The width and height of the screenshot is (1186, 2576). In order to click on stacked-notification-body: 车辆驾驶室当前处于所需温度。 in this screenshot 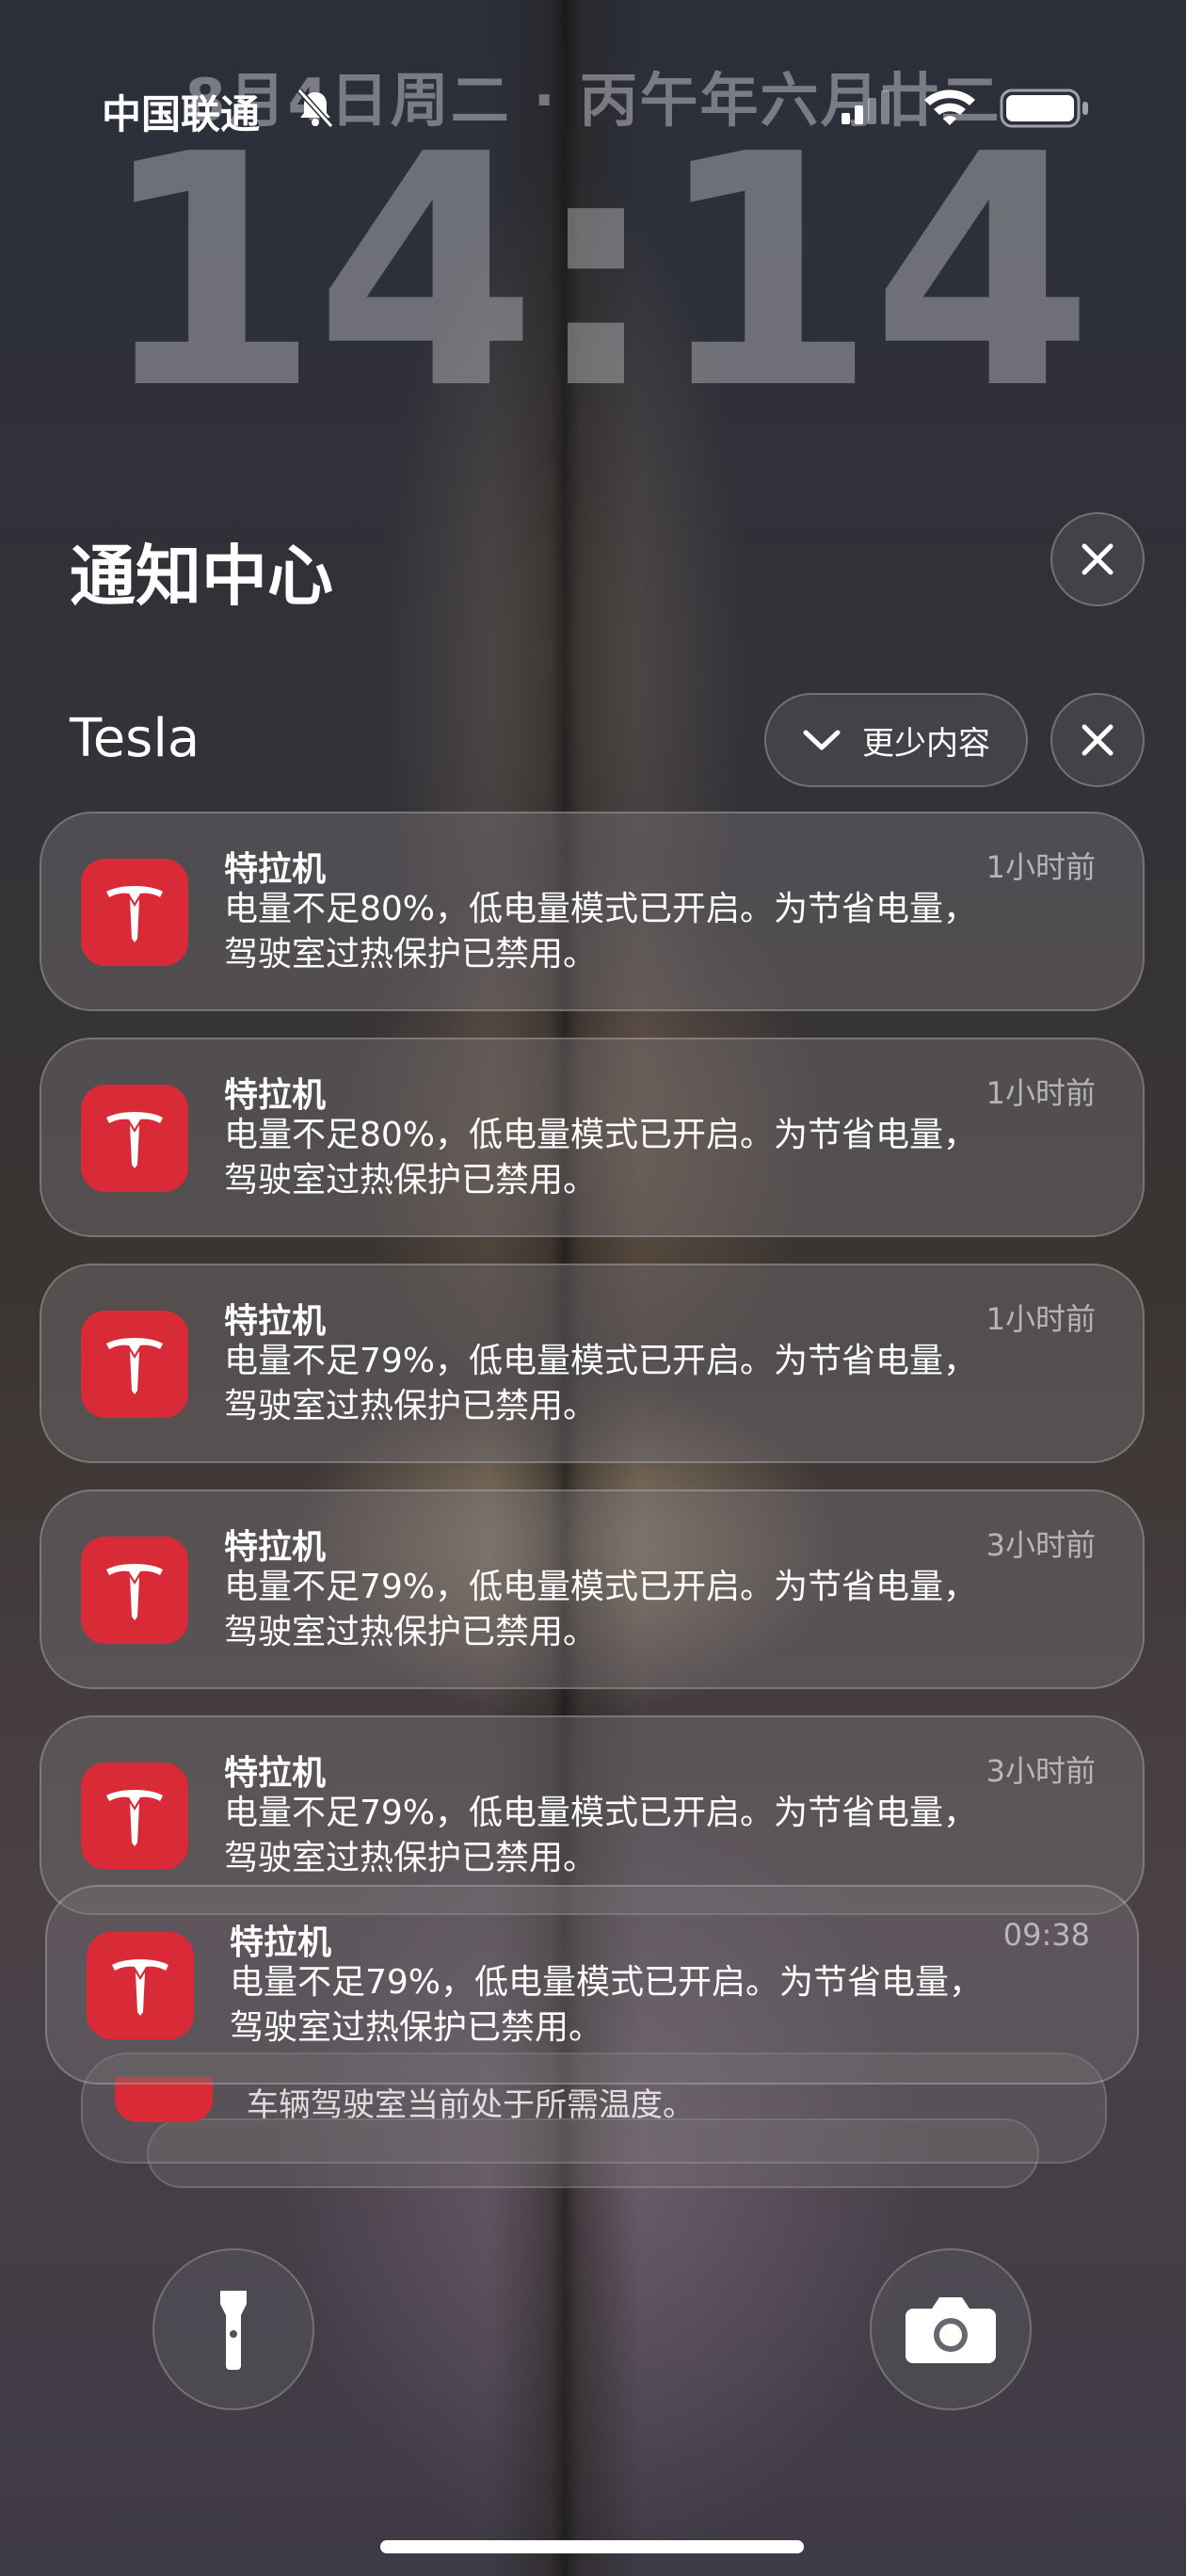, I will do `click(471, 2105)`.